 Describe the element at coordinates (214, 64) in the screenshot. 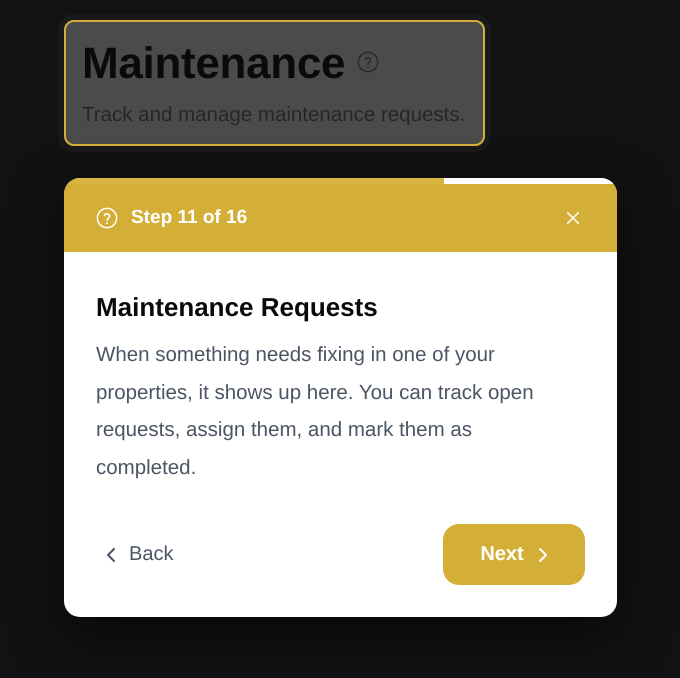

I see `page-title: Maintenance` at that location.